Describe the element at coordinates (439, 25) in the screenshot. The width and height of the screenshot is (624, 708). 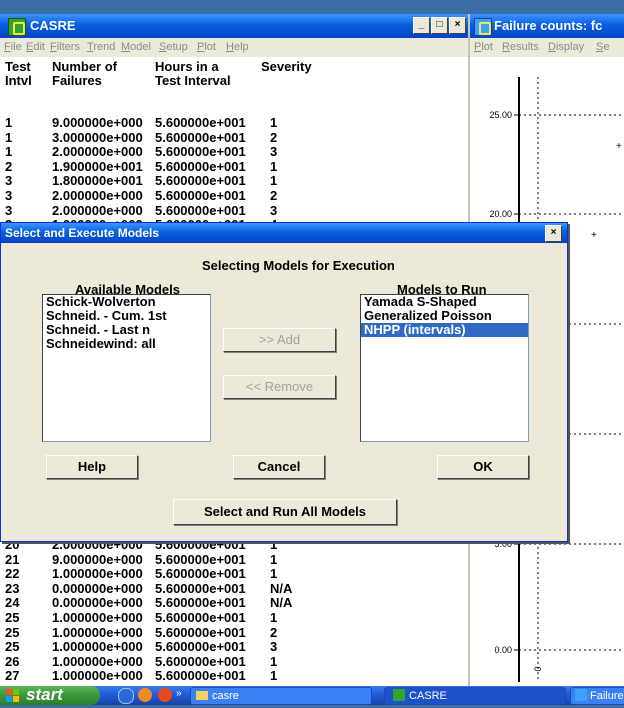
I see `maximize-button: □` at that location.